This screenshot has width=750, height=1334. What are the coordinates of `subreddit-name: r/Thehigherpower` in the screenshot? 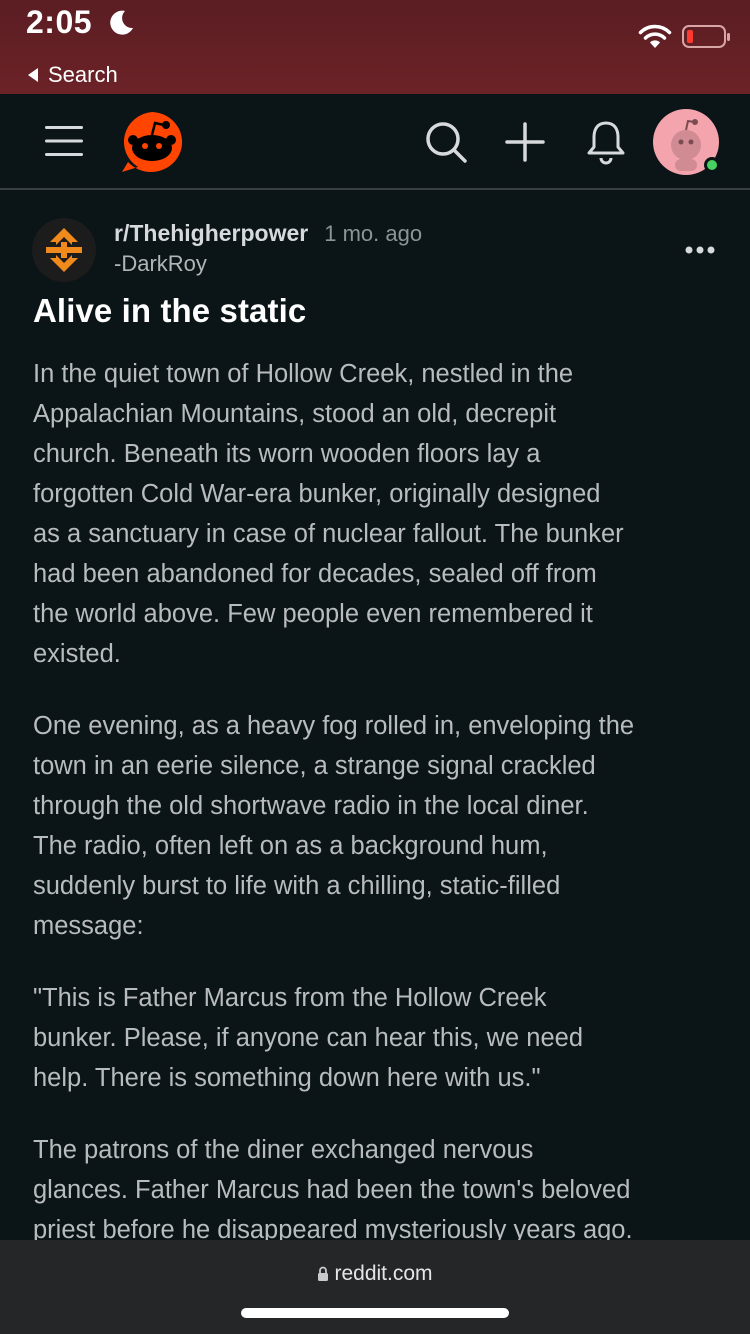 It's located at (211, 233).